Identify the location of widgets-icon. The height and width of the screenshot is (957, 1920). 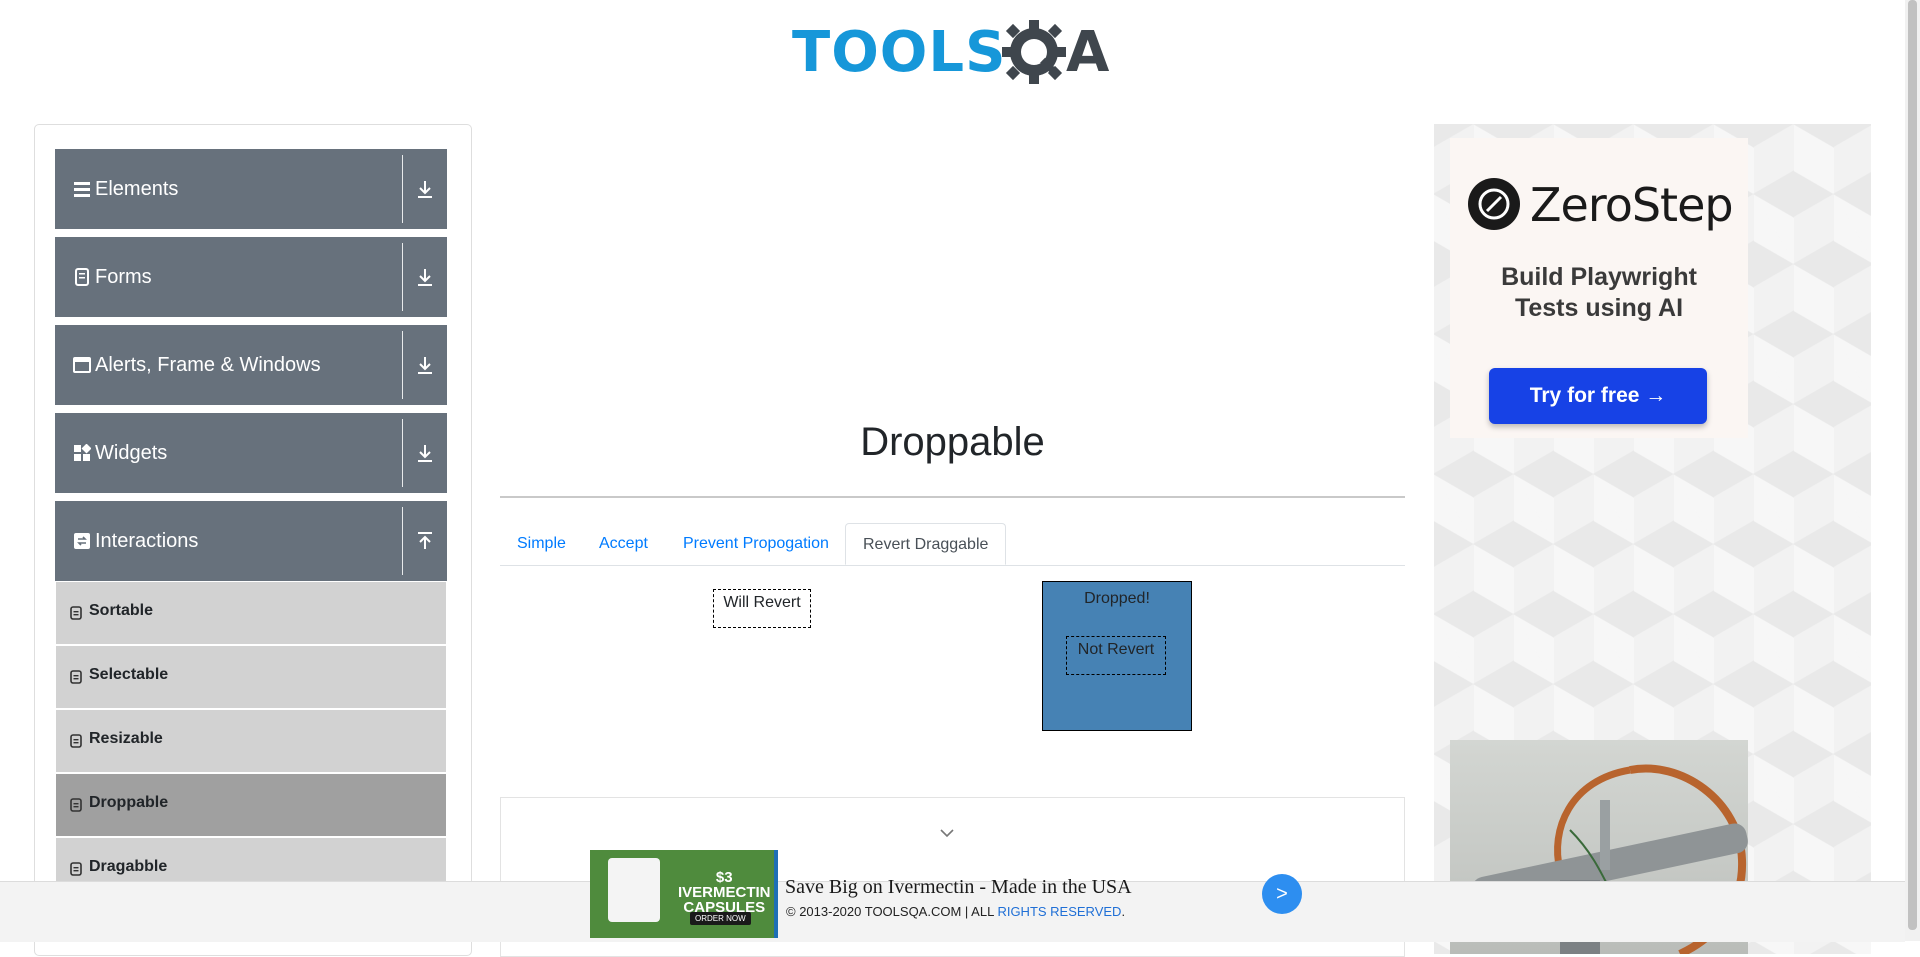
(82, 452).